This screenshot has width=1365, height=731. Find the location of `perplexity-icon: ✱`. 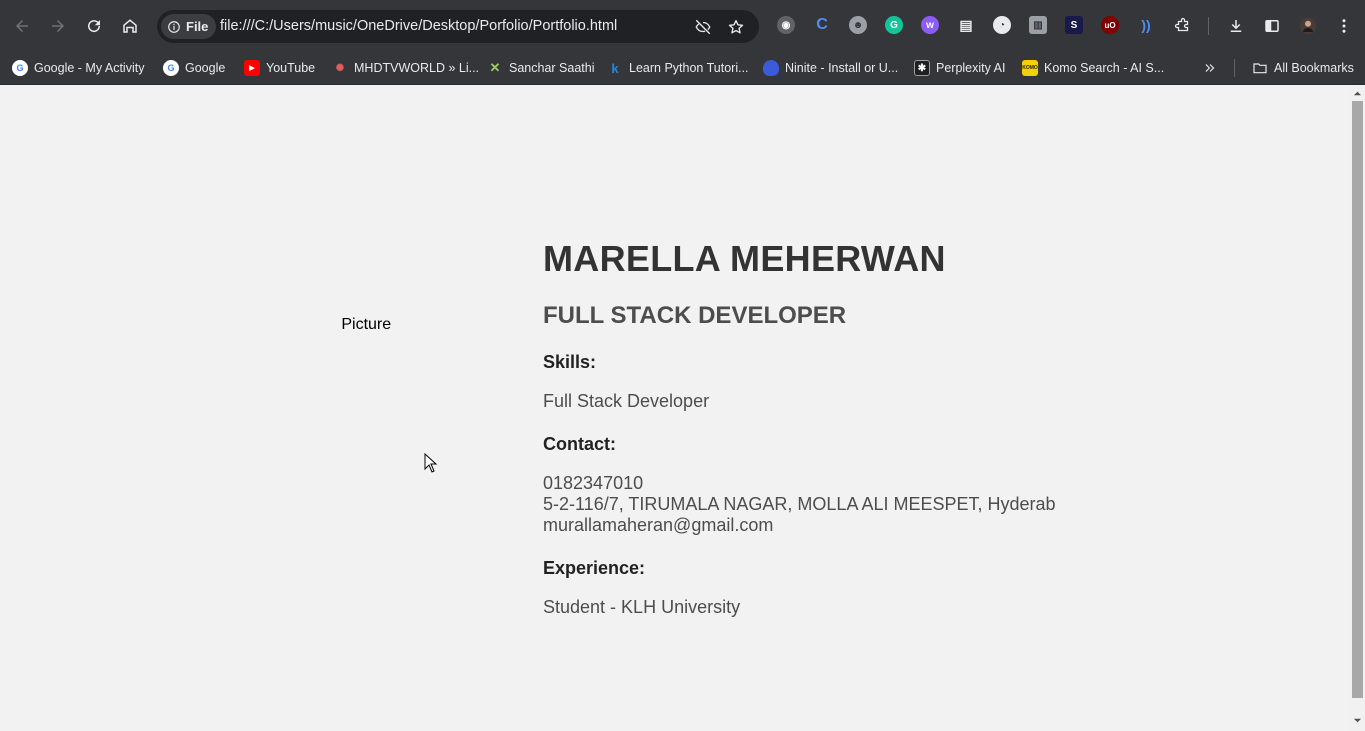

perplexity-icon: ✱ is located at coordinates (922, 68).